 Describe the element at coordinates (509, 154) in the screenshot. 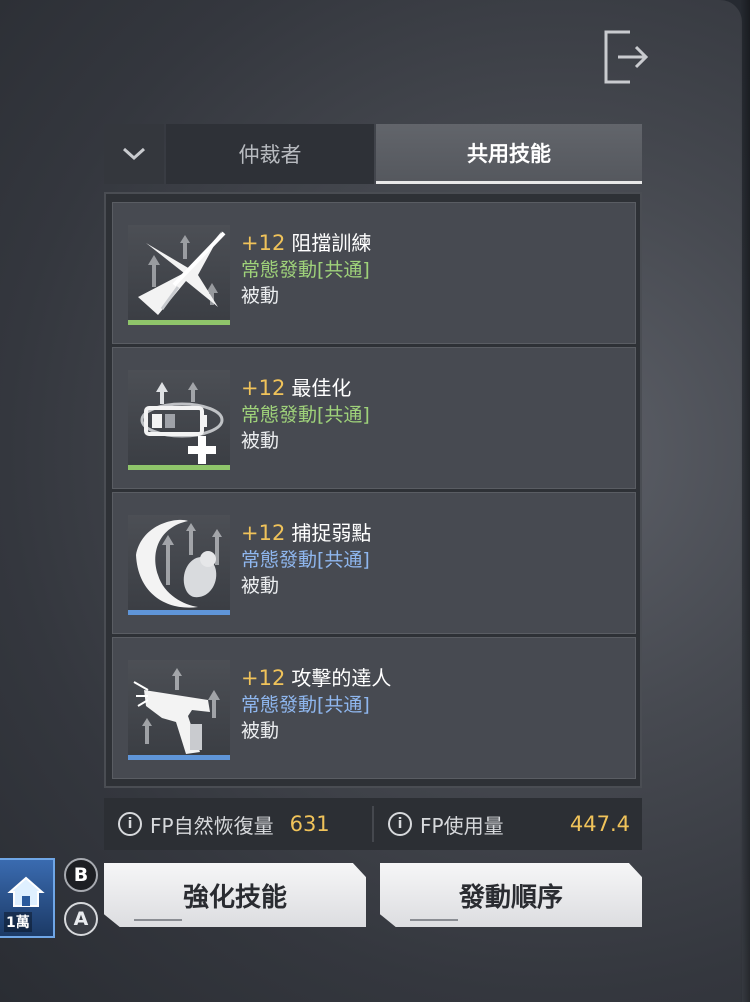

I see `tab-shared-skills: 共用技能` at that location.